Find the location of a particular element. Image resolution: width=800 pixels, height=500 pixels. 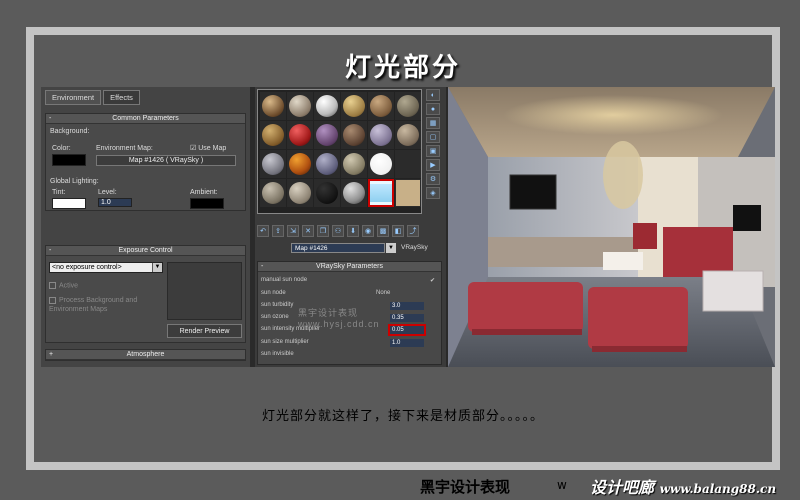

put-to-library-icon: ⬇ is located at coordinates (353, 231).